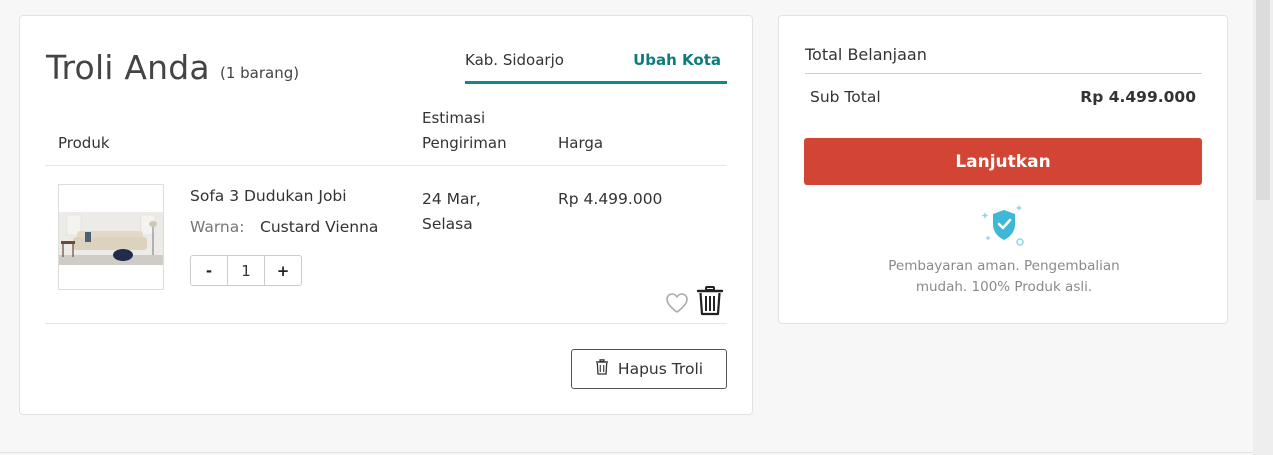 The height and width of the screenshot is (455, 1273). I want to click on decrement-button: -, so click(209, 270).